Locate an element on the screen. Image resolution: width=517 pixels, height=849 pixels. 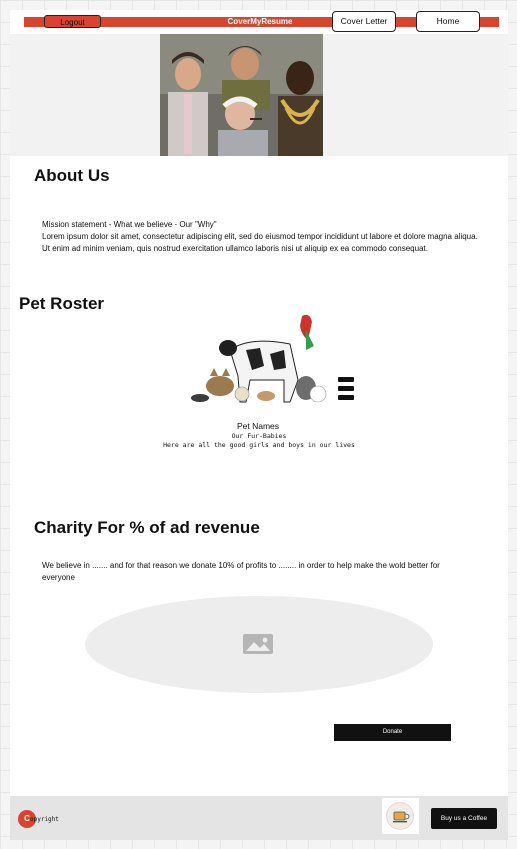
charity-heading: Charity For % of ad revenue is located at coordinates (147, 527).